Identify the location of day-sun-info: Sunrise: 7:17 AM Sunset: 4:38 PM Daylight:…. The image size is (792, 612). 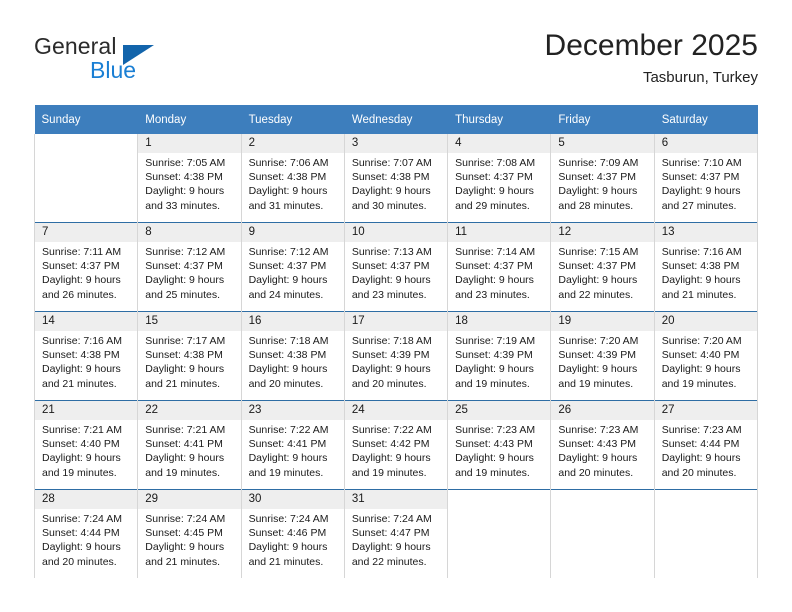
(189, 361).